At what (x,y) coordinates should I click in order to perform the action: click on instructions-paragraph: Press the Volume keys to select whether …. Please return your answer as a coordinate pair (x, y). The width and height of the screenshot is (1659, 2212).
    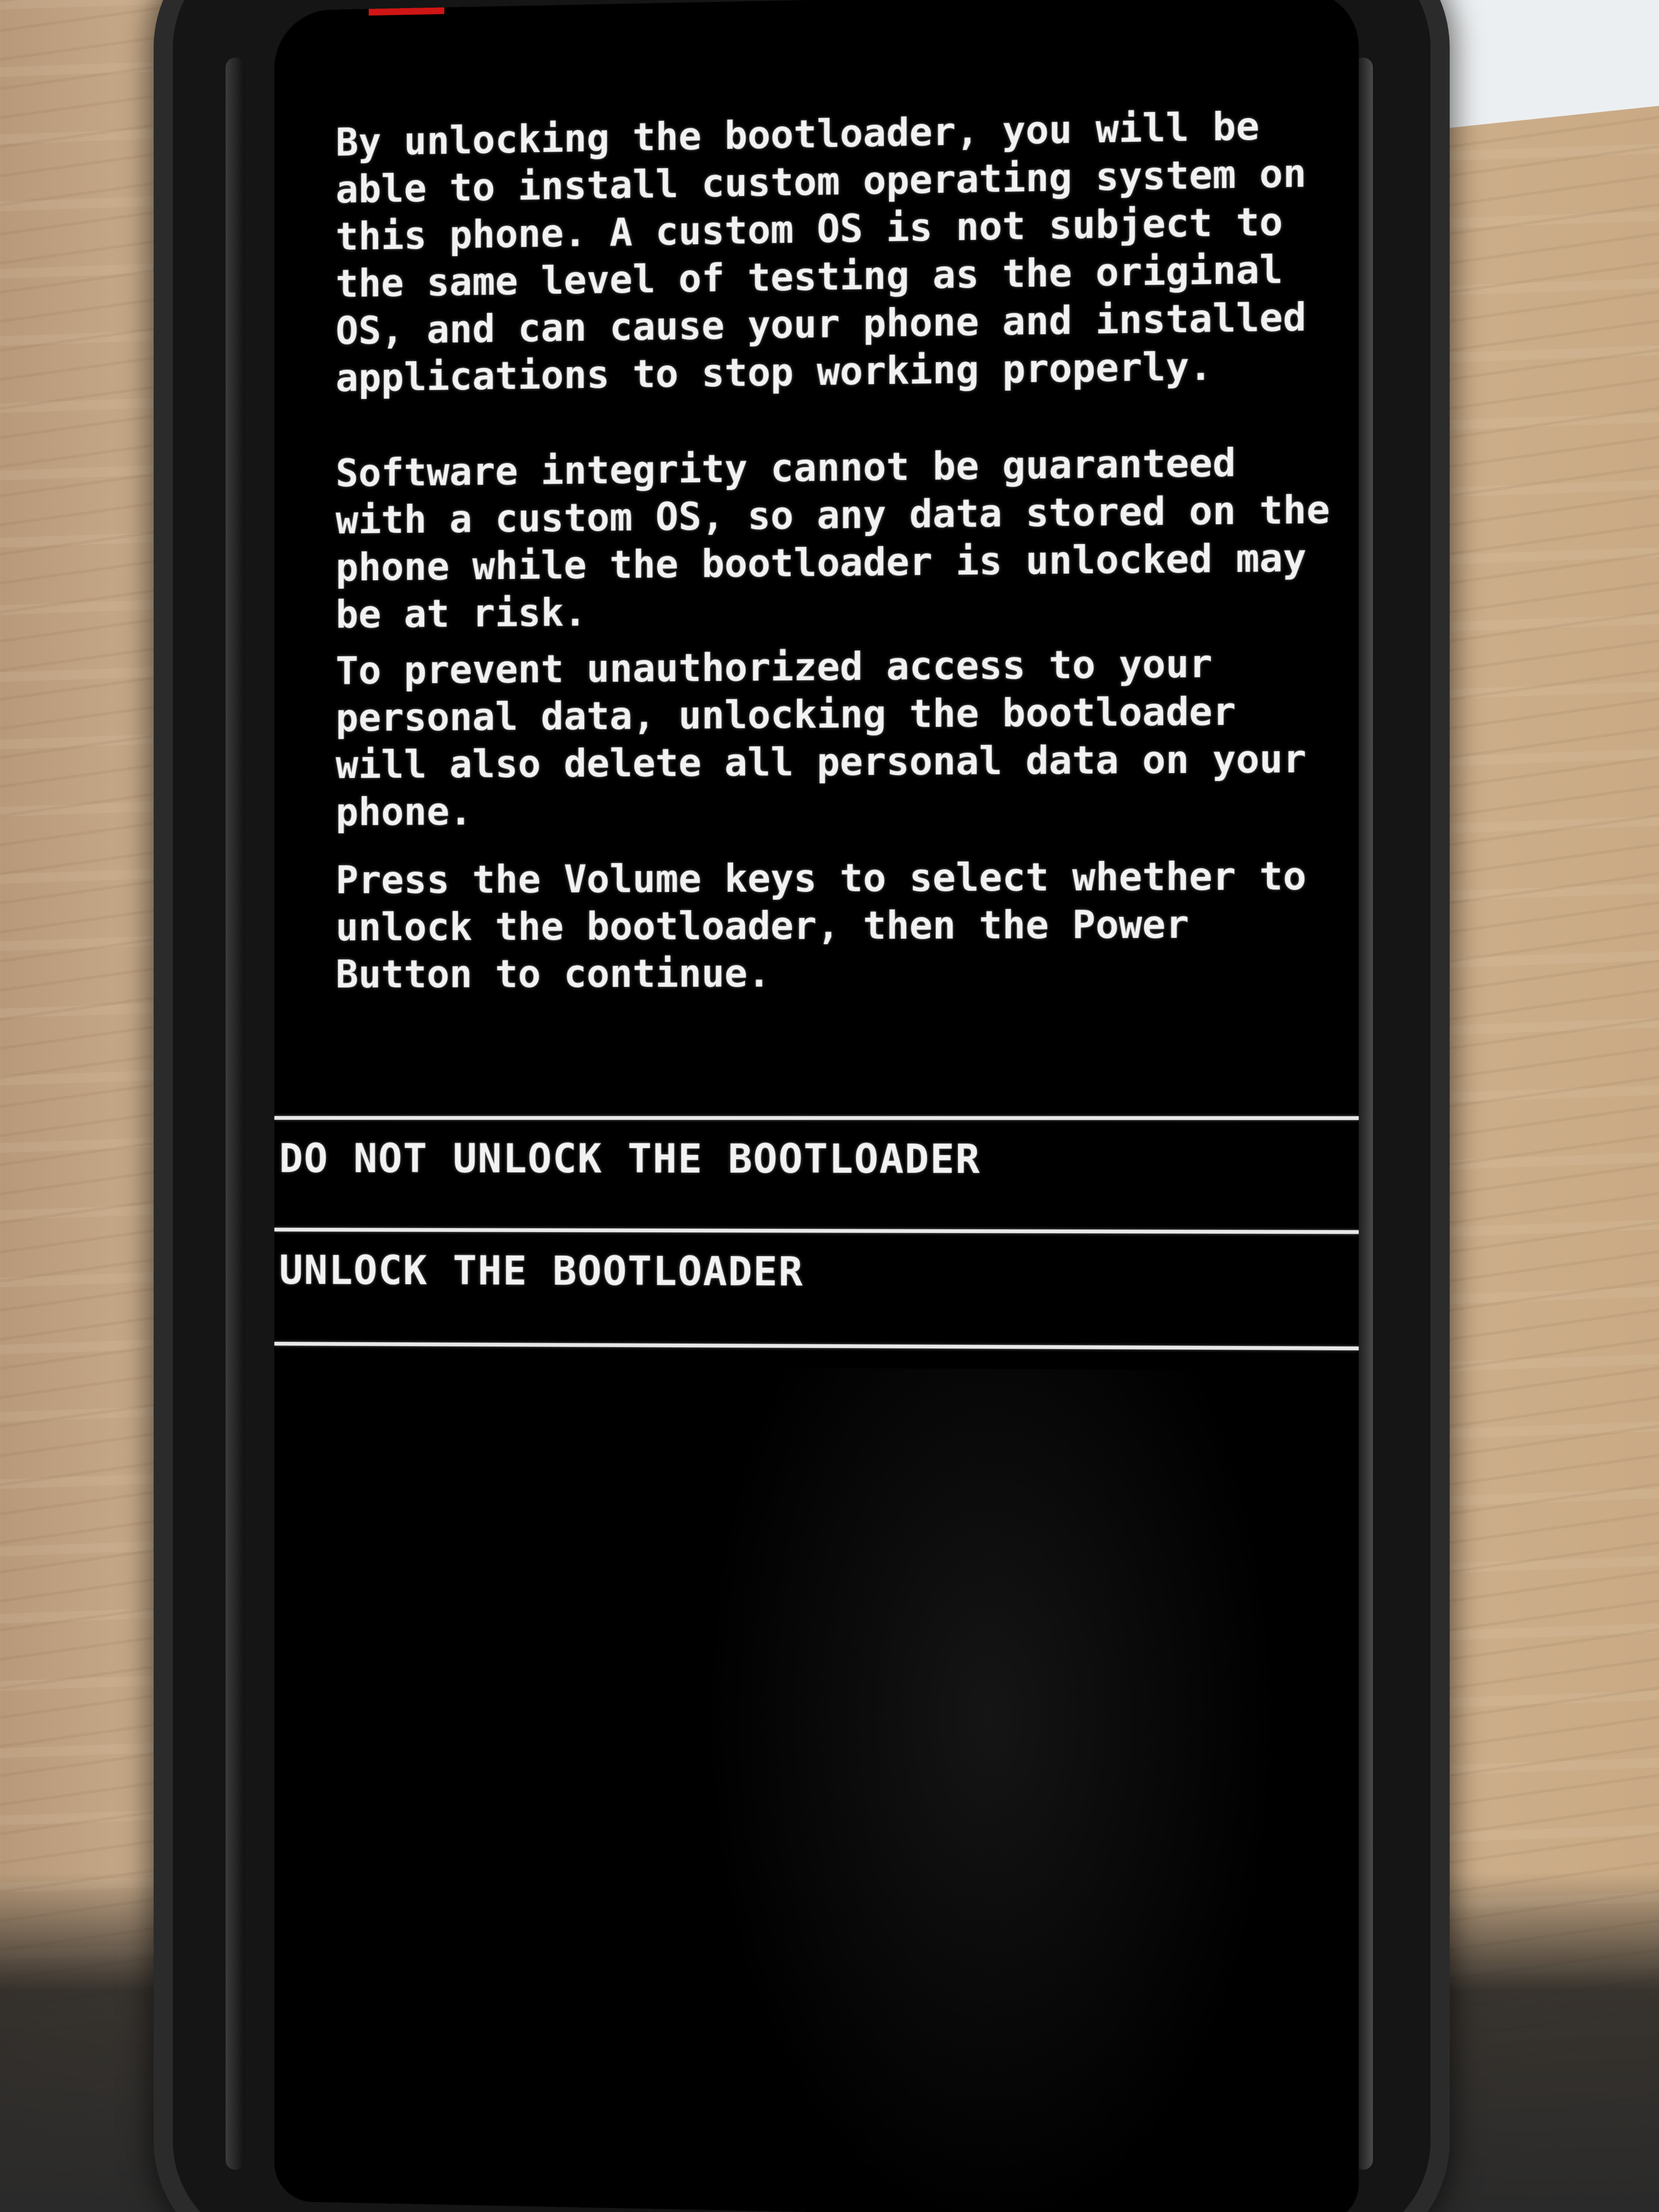
    Looking at the image, I should click on (833, 925).